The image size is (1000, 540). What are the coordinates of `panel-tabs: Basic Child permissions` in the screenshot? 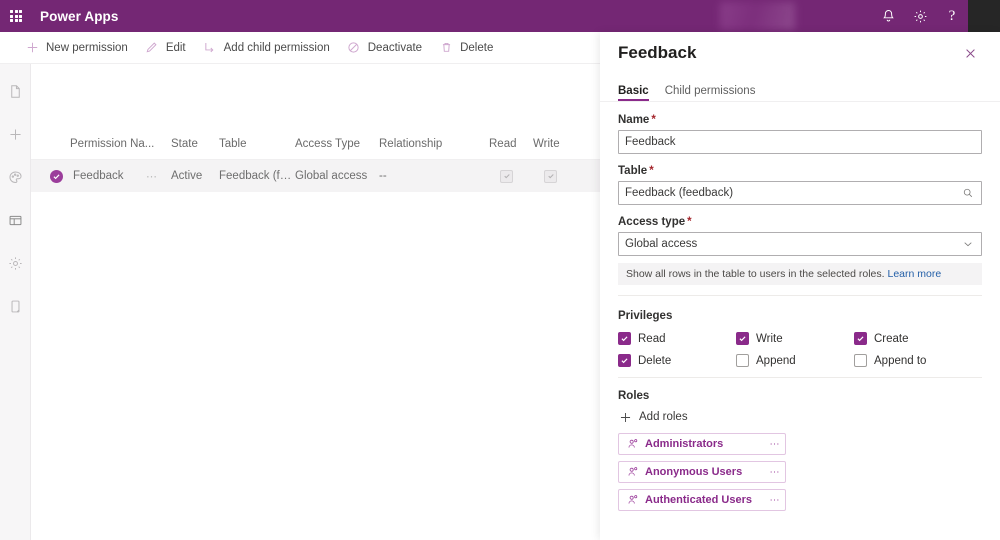 It's located at (800, 88).